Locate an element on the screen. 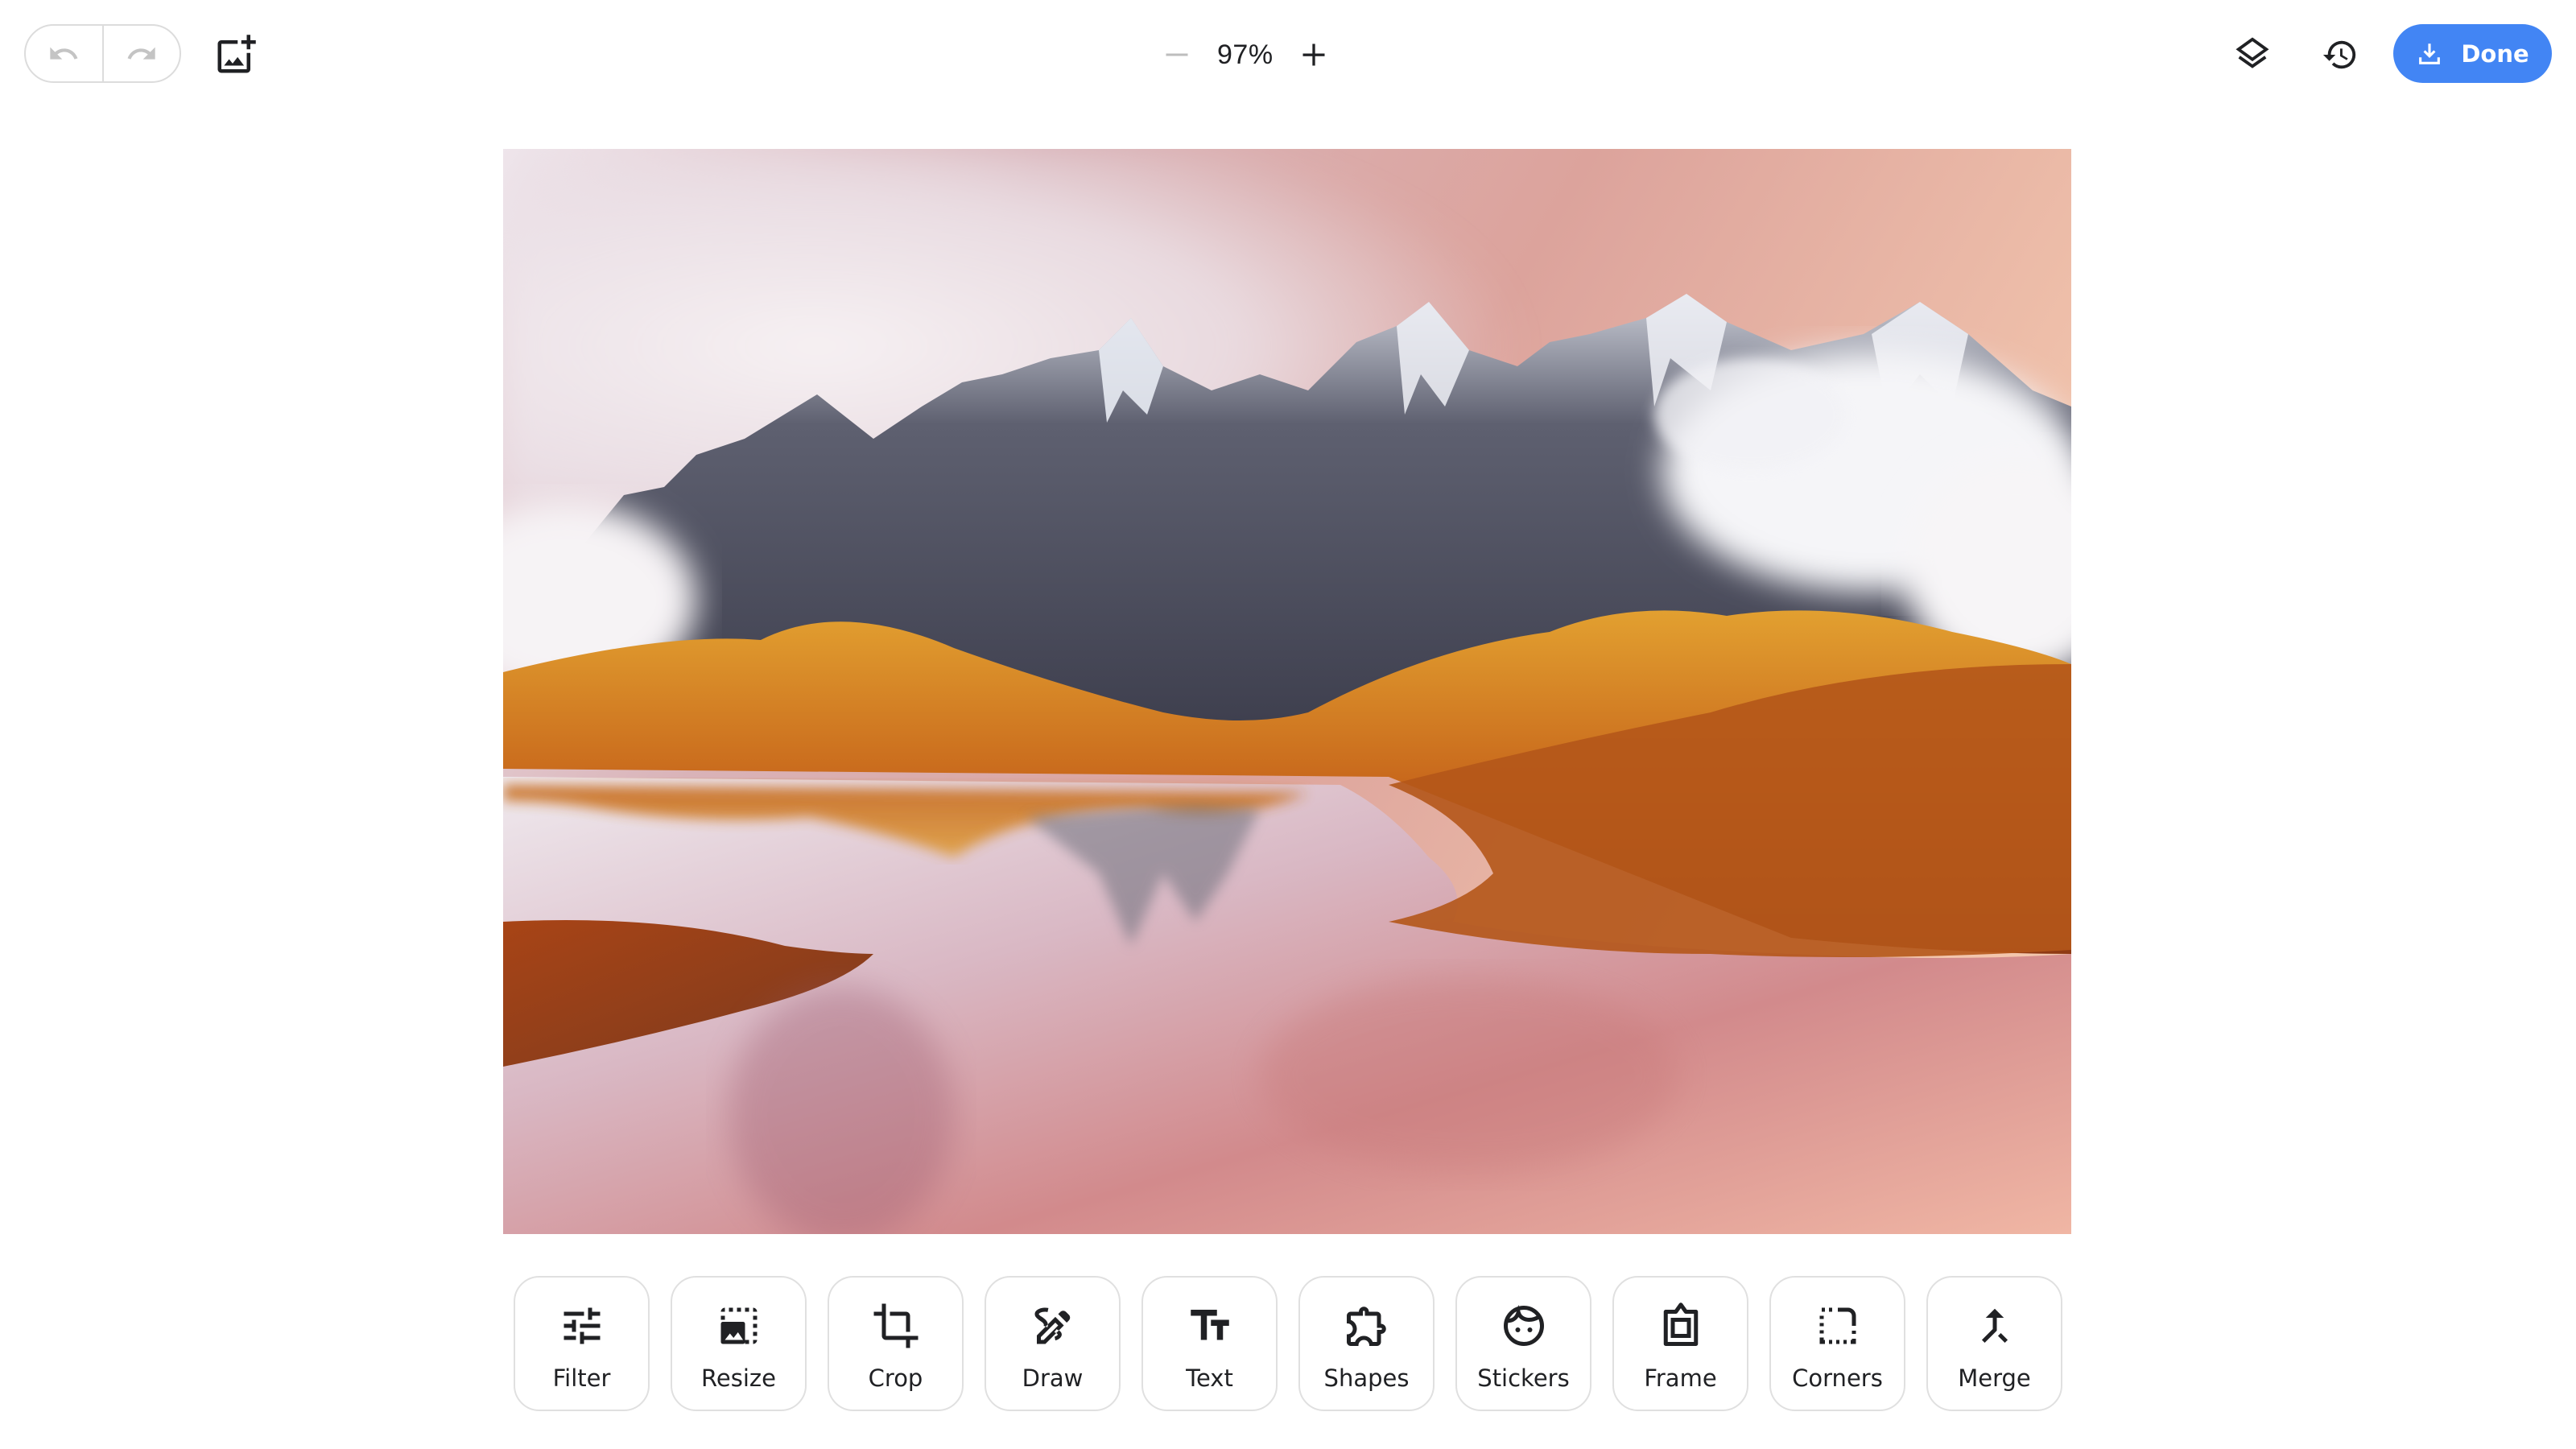 Image resolution: width=2576 pixels, height=1449 pixels. undo-redo-group is located at coordinates (102, 53).